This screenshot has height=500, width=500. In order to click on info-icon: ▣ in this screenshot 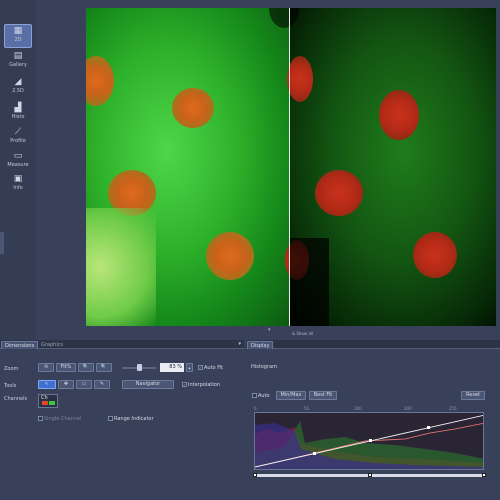, I will do `click(18, 179)`.